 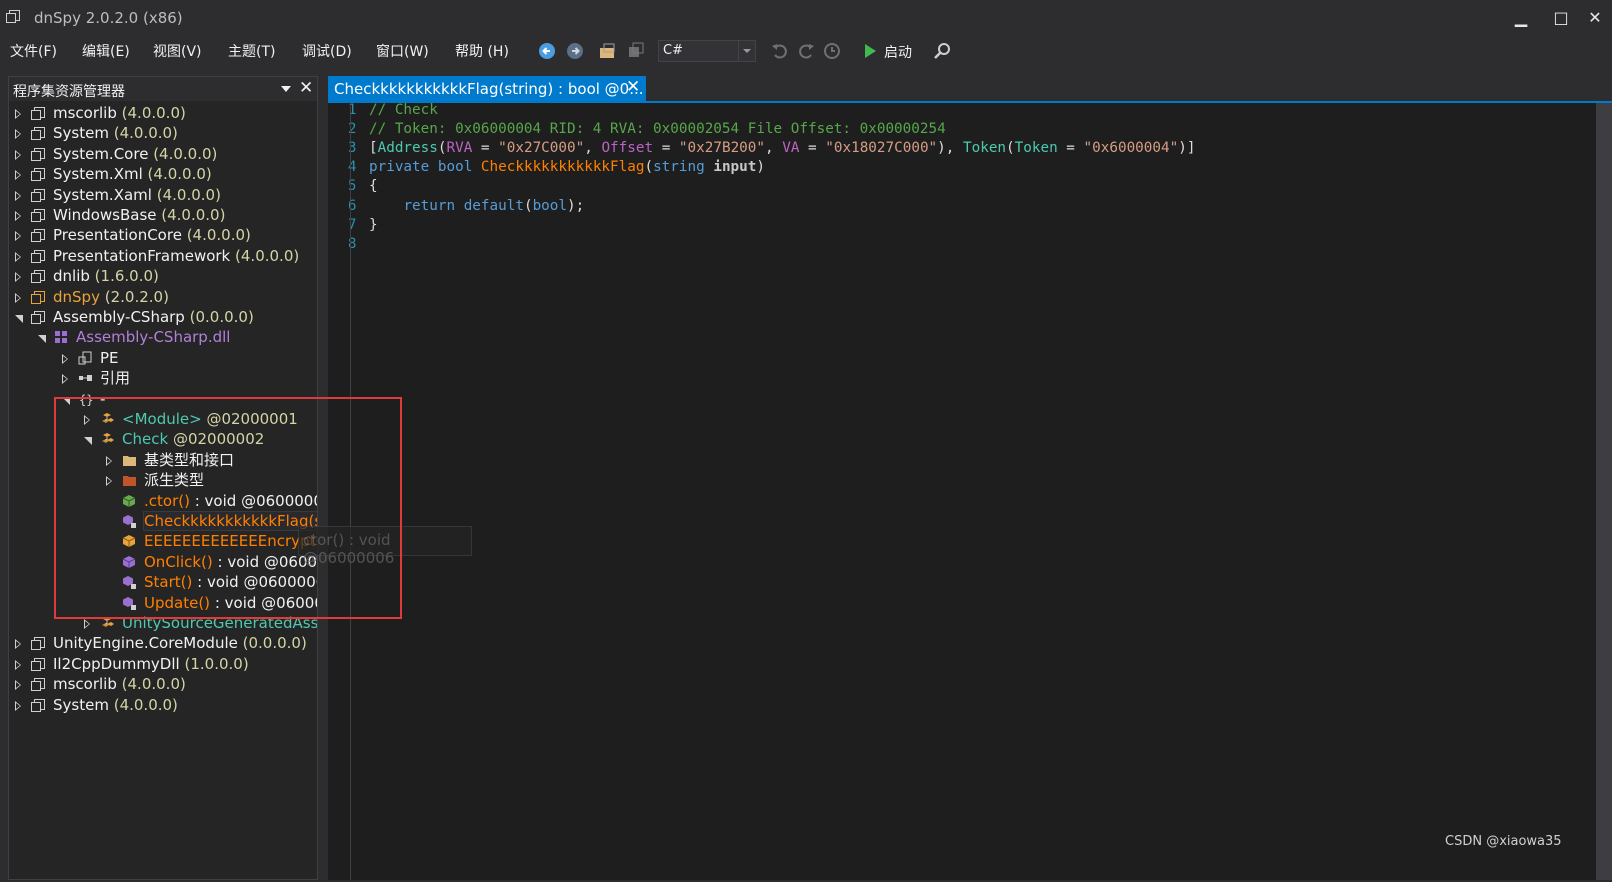 I want to click on start-debug-icon, so click(x=870, y=51).